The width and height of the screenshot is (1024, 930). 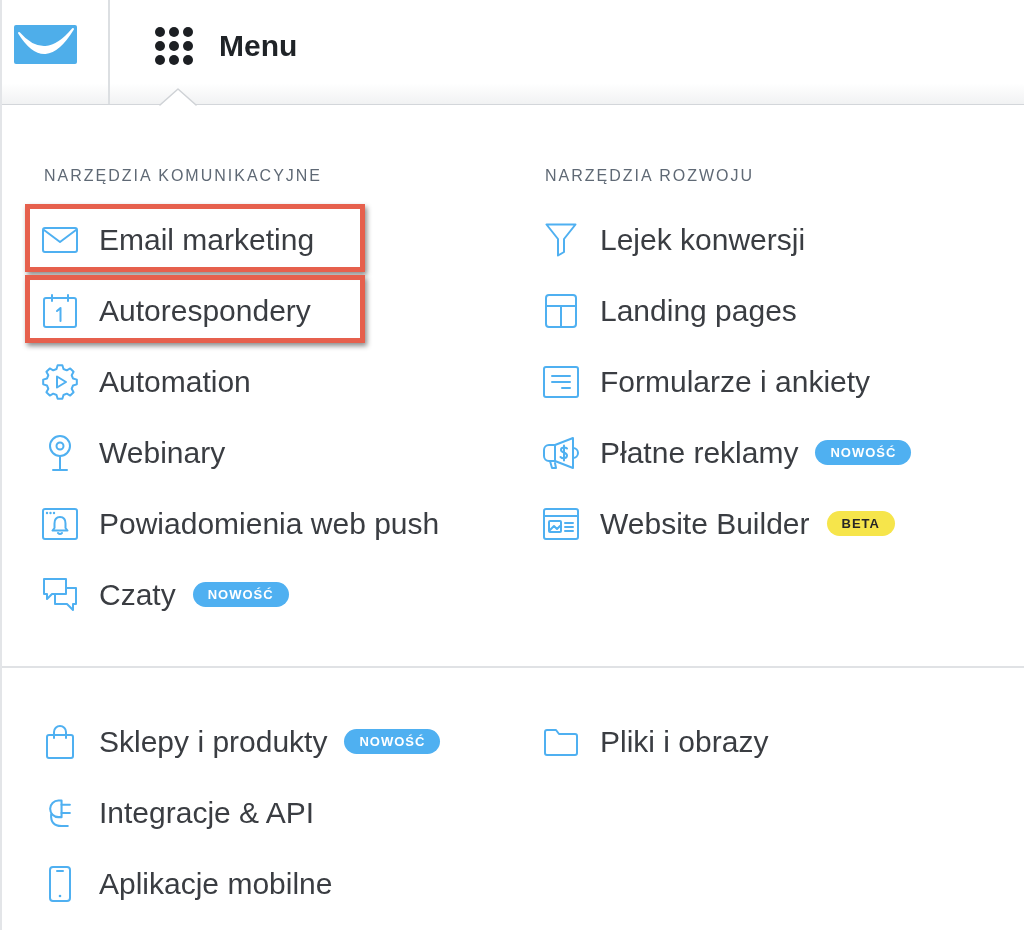 I want to click on layout-icon, so click(x=561, y=310).